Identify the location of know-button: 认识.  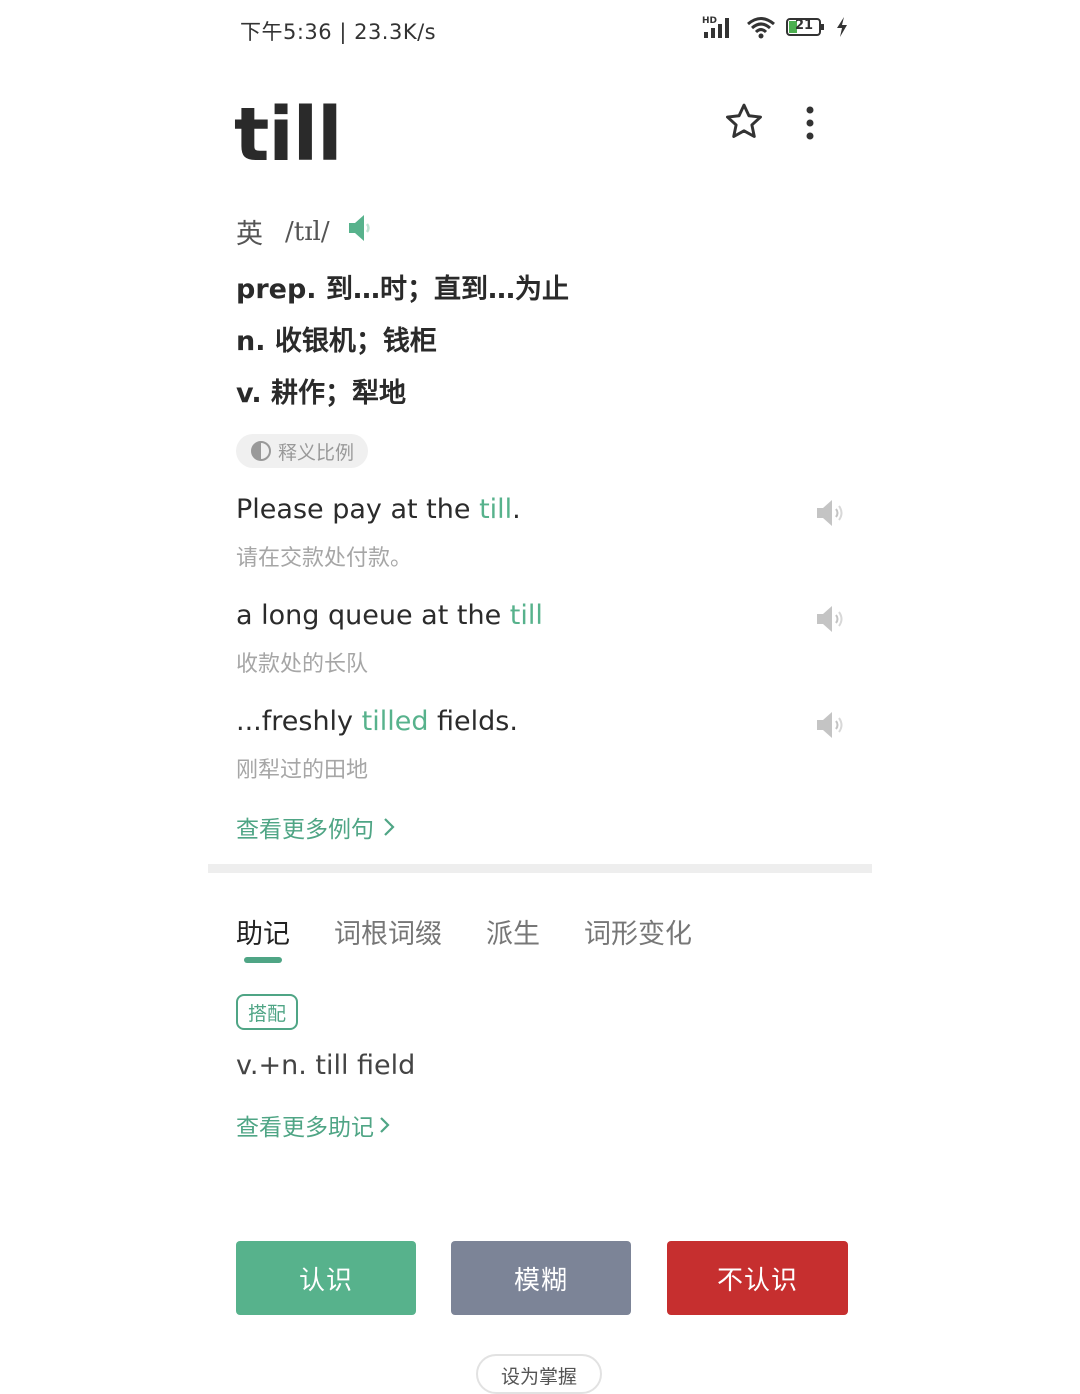
(326, 1278).